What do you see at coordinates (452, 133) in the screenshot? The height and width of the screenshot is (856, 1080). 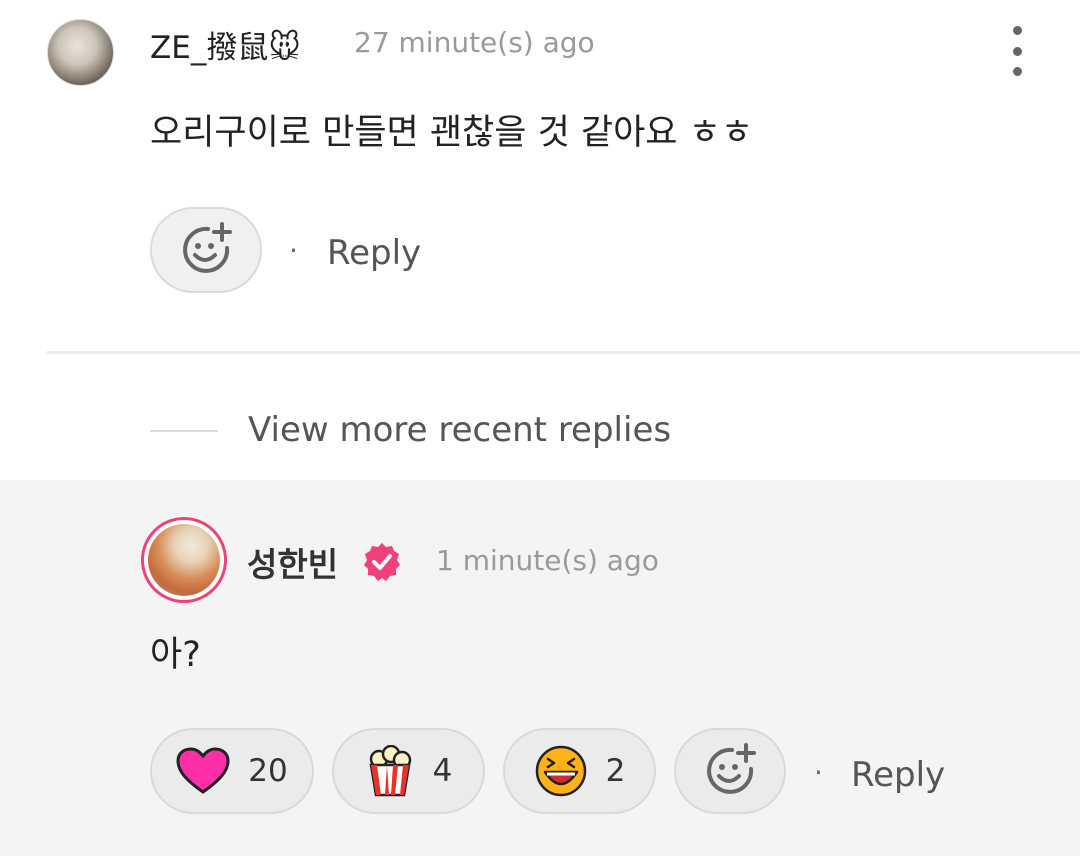 I see `comment-text: 오리구이로 만들면 괜찮을 것 같아요 ㅎㅎ` at bounding box center [452, 133].